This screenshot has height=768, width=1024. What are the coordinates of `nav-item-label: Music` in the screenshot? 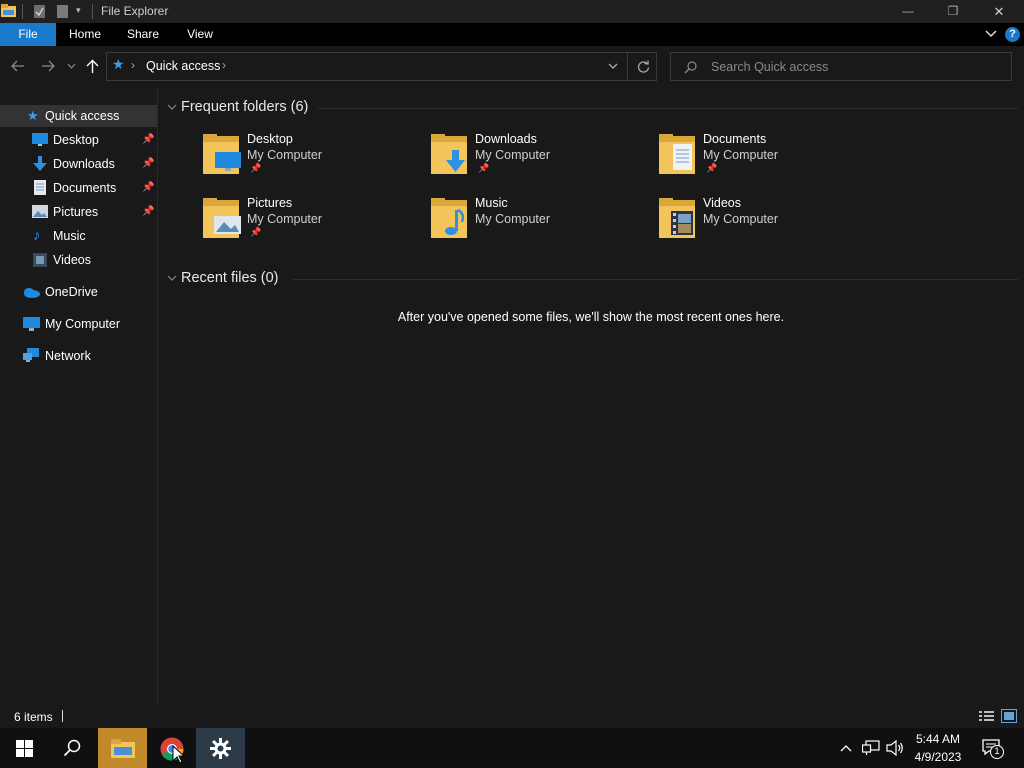 It's located at (69, 236).